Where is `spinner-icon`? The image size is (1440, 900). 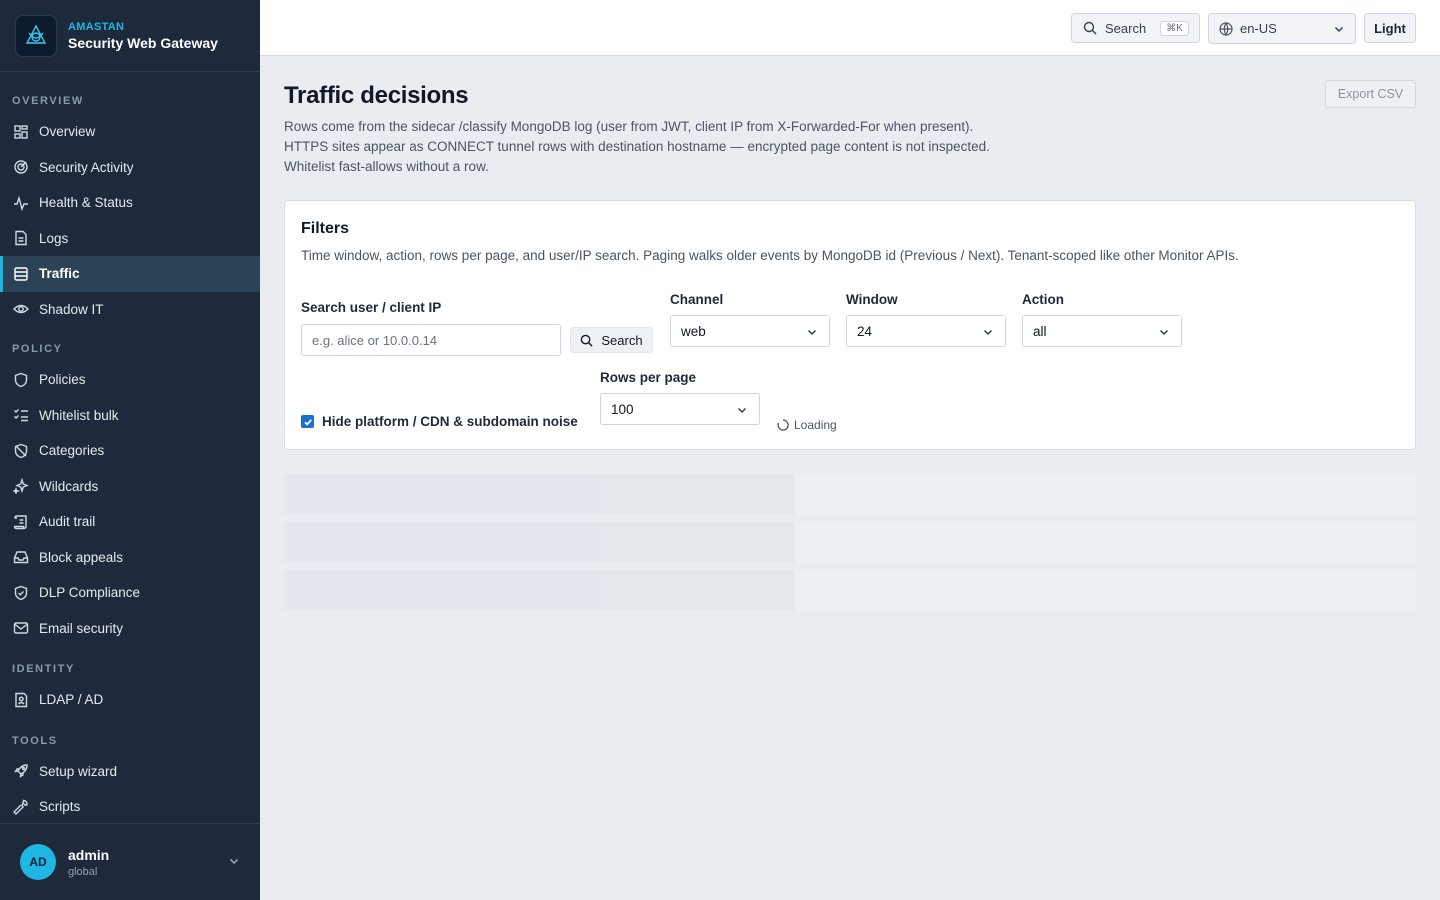
spinner-icon is located at coordinates (783, 425).